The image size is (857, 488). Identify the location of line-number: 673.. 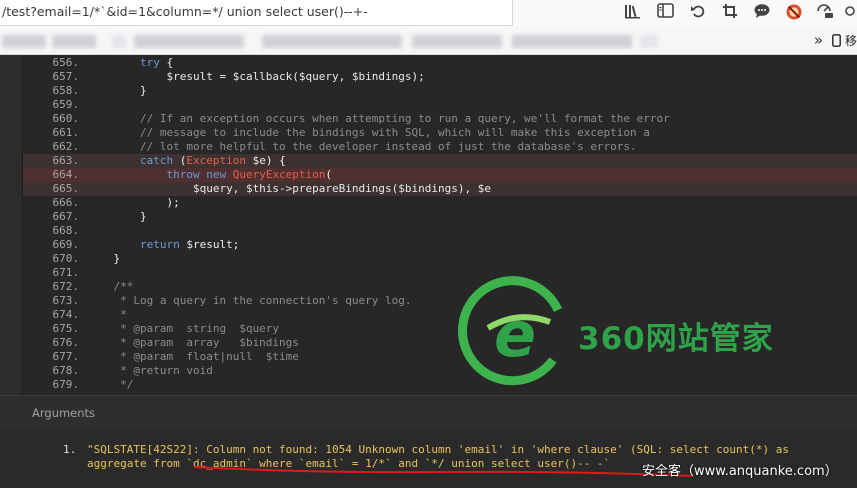
(66, 300).